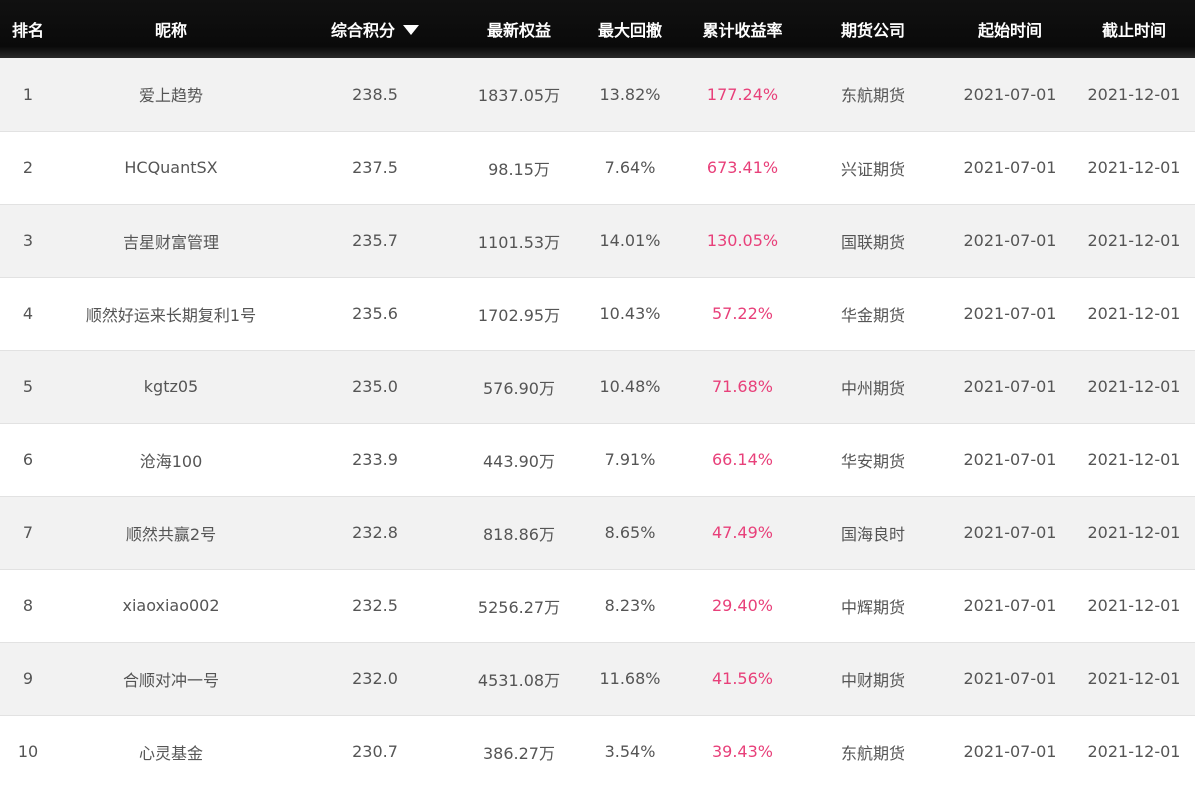 Image resolution: width=1195 pixels, height=787 pixels. I want to click on cell-score: 232.5, so click(375, 605).